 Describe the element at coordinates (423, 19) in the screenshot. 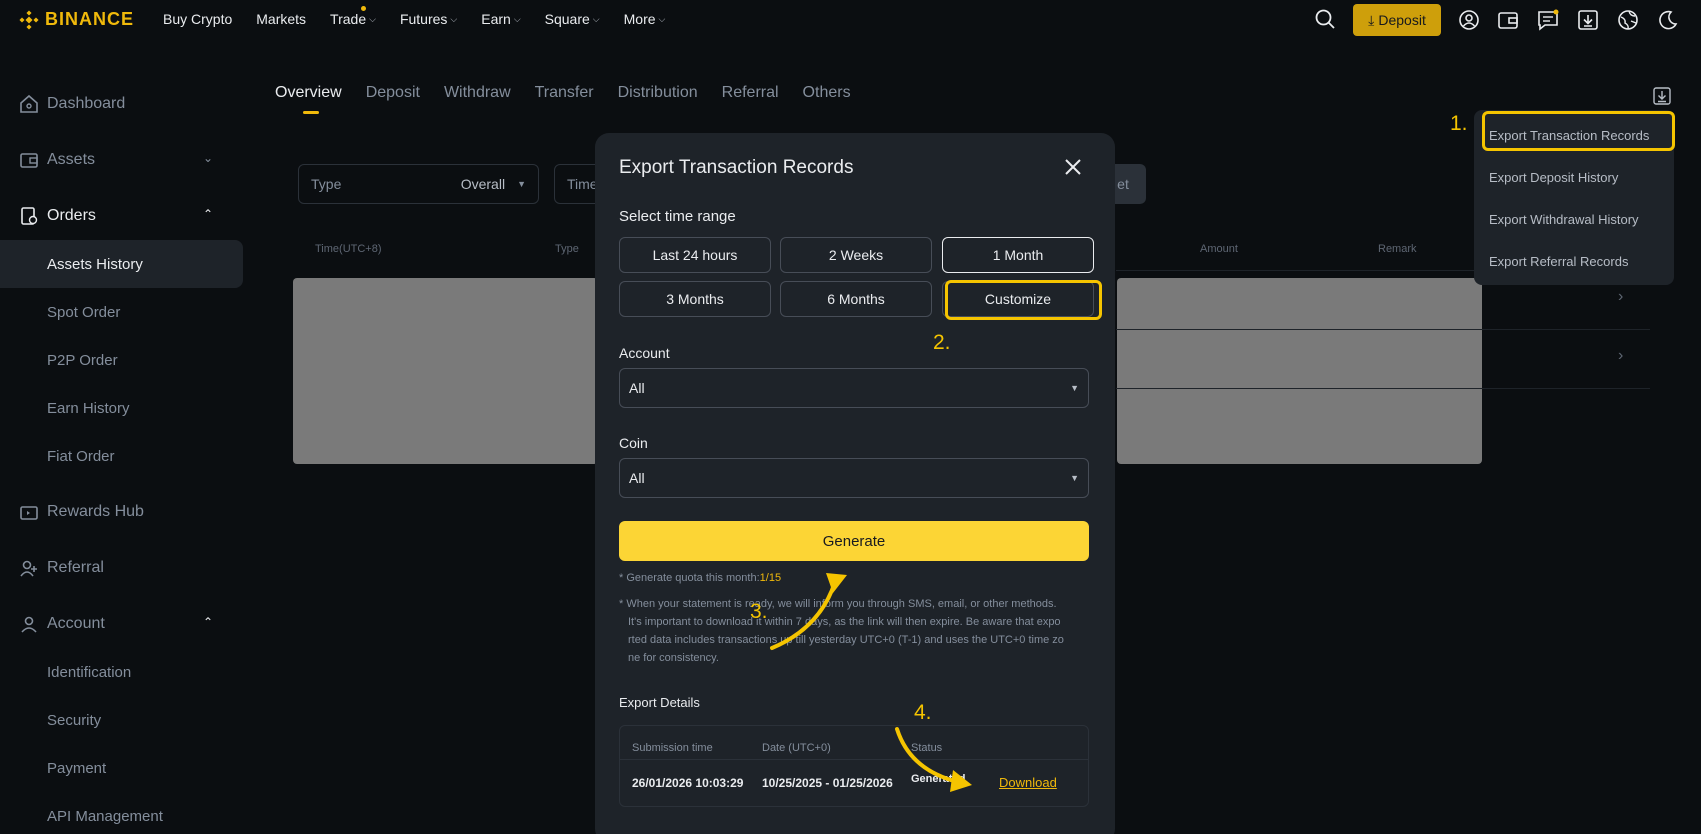

I see `nav-label: Futures` at that location.